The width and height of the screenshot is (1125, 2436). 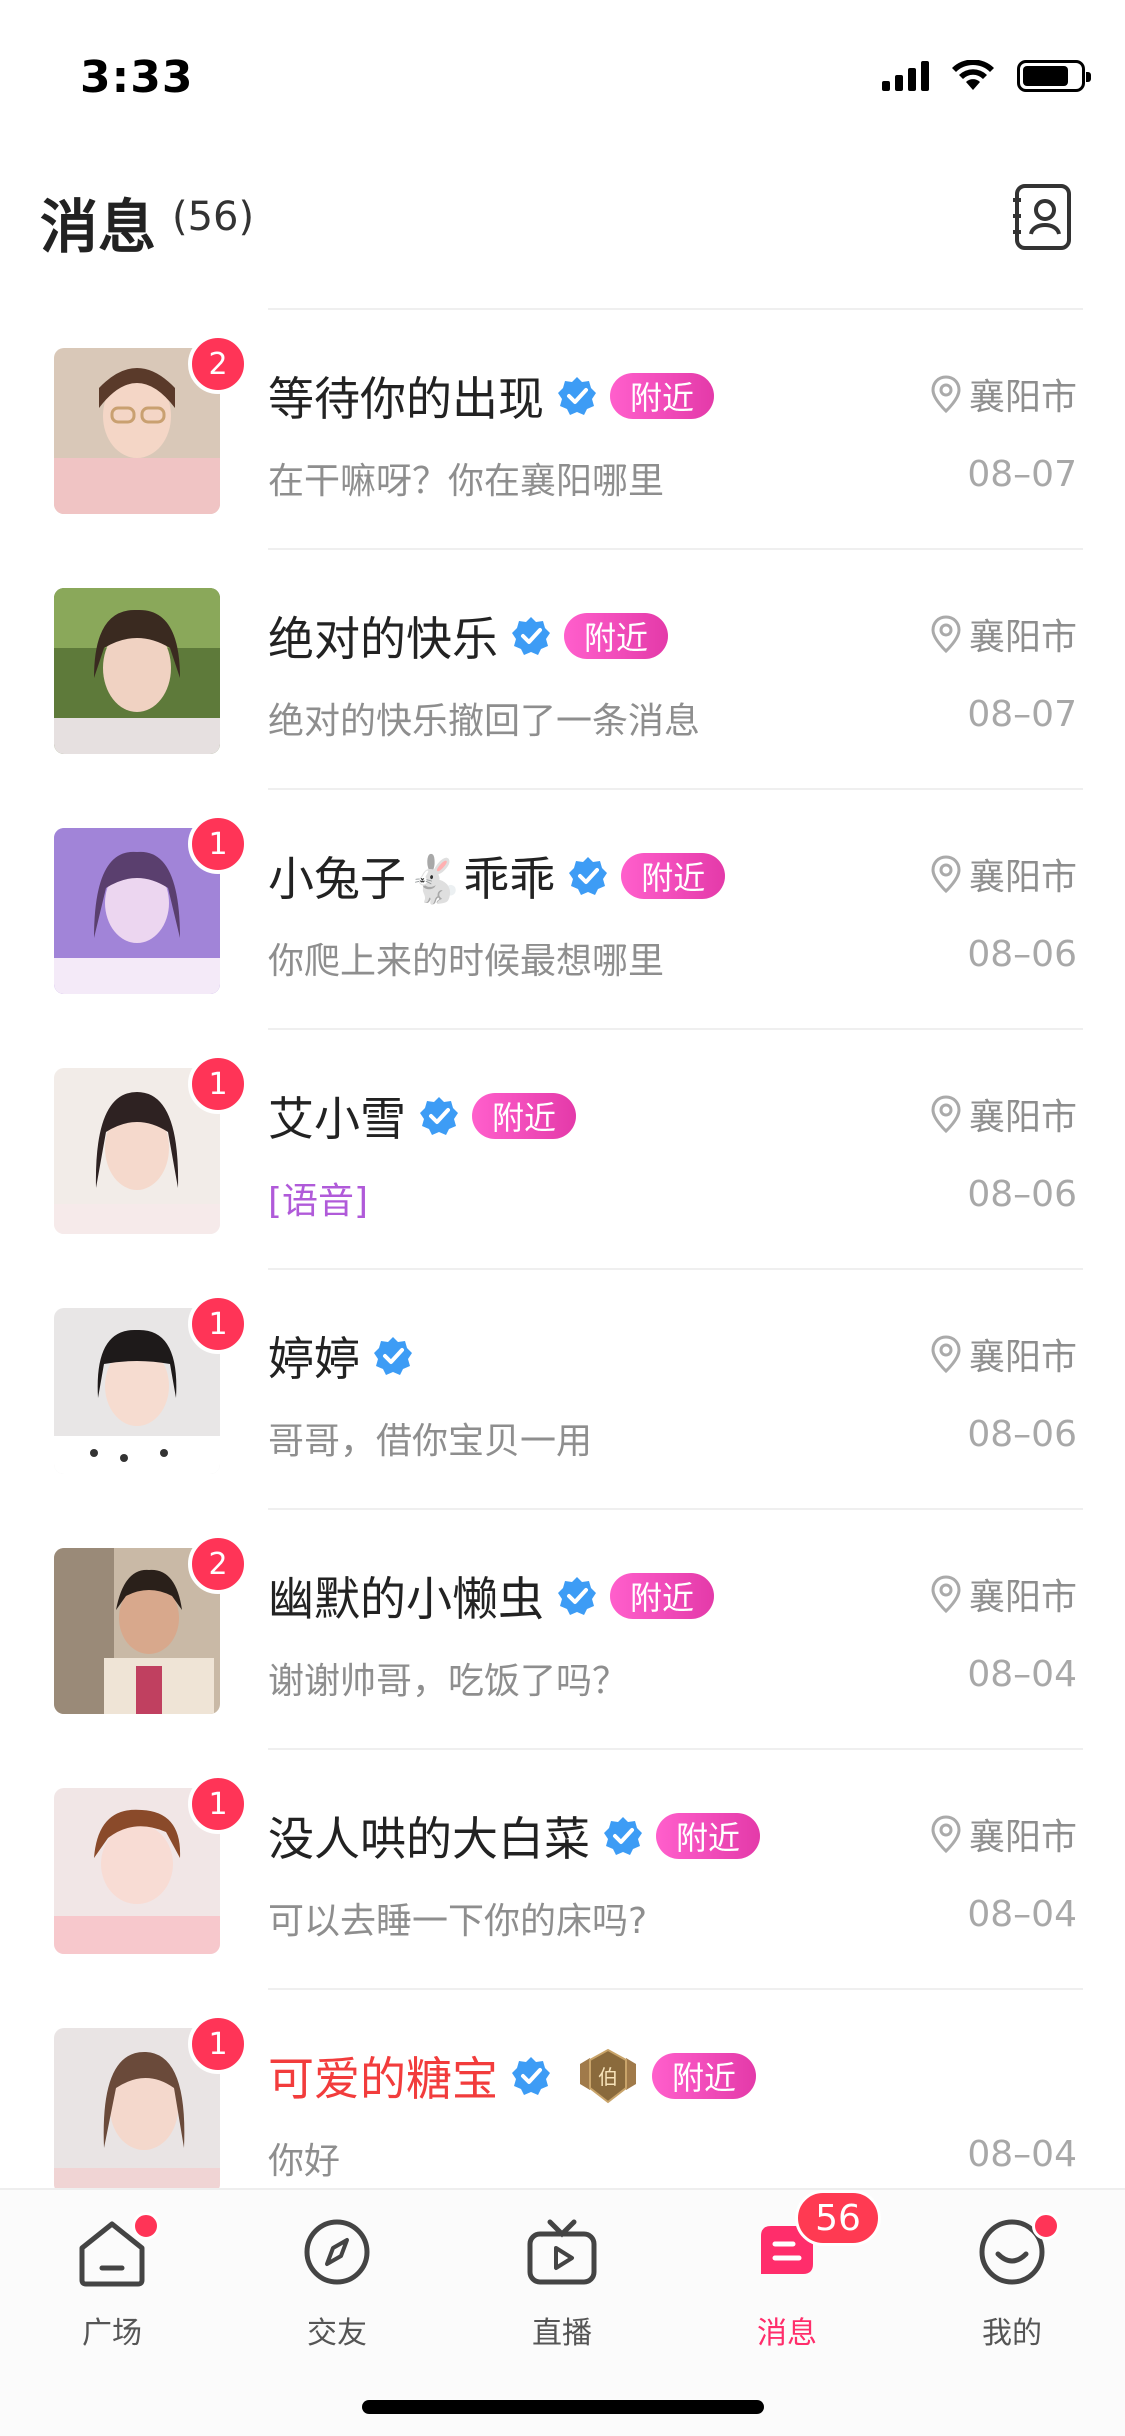 I want to click on contact-name: 幽默的小懒虫, so click(x=406, y=1599).